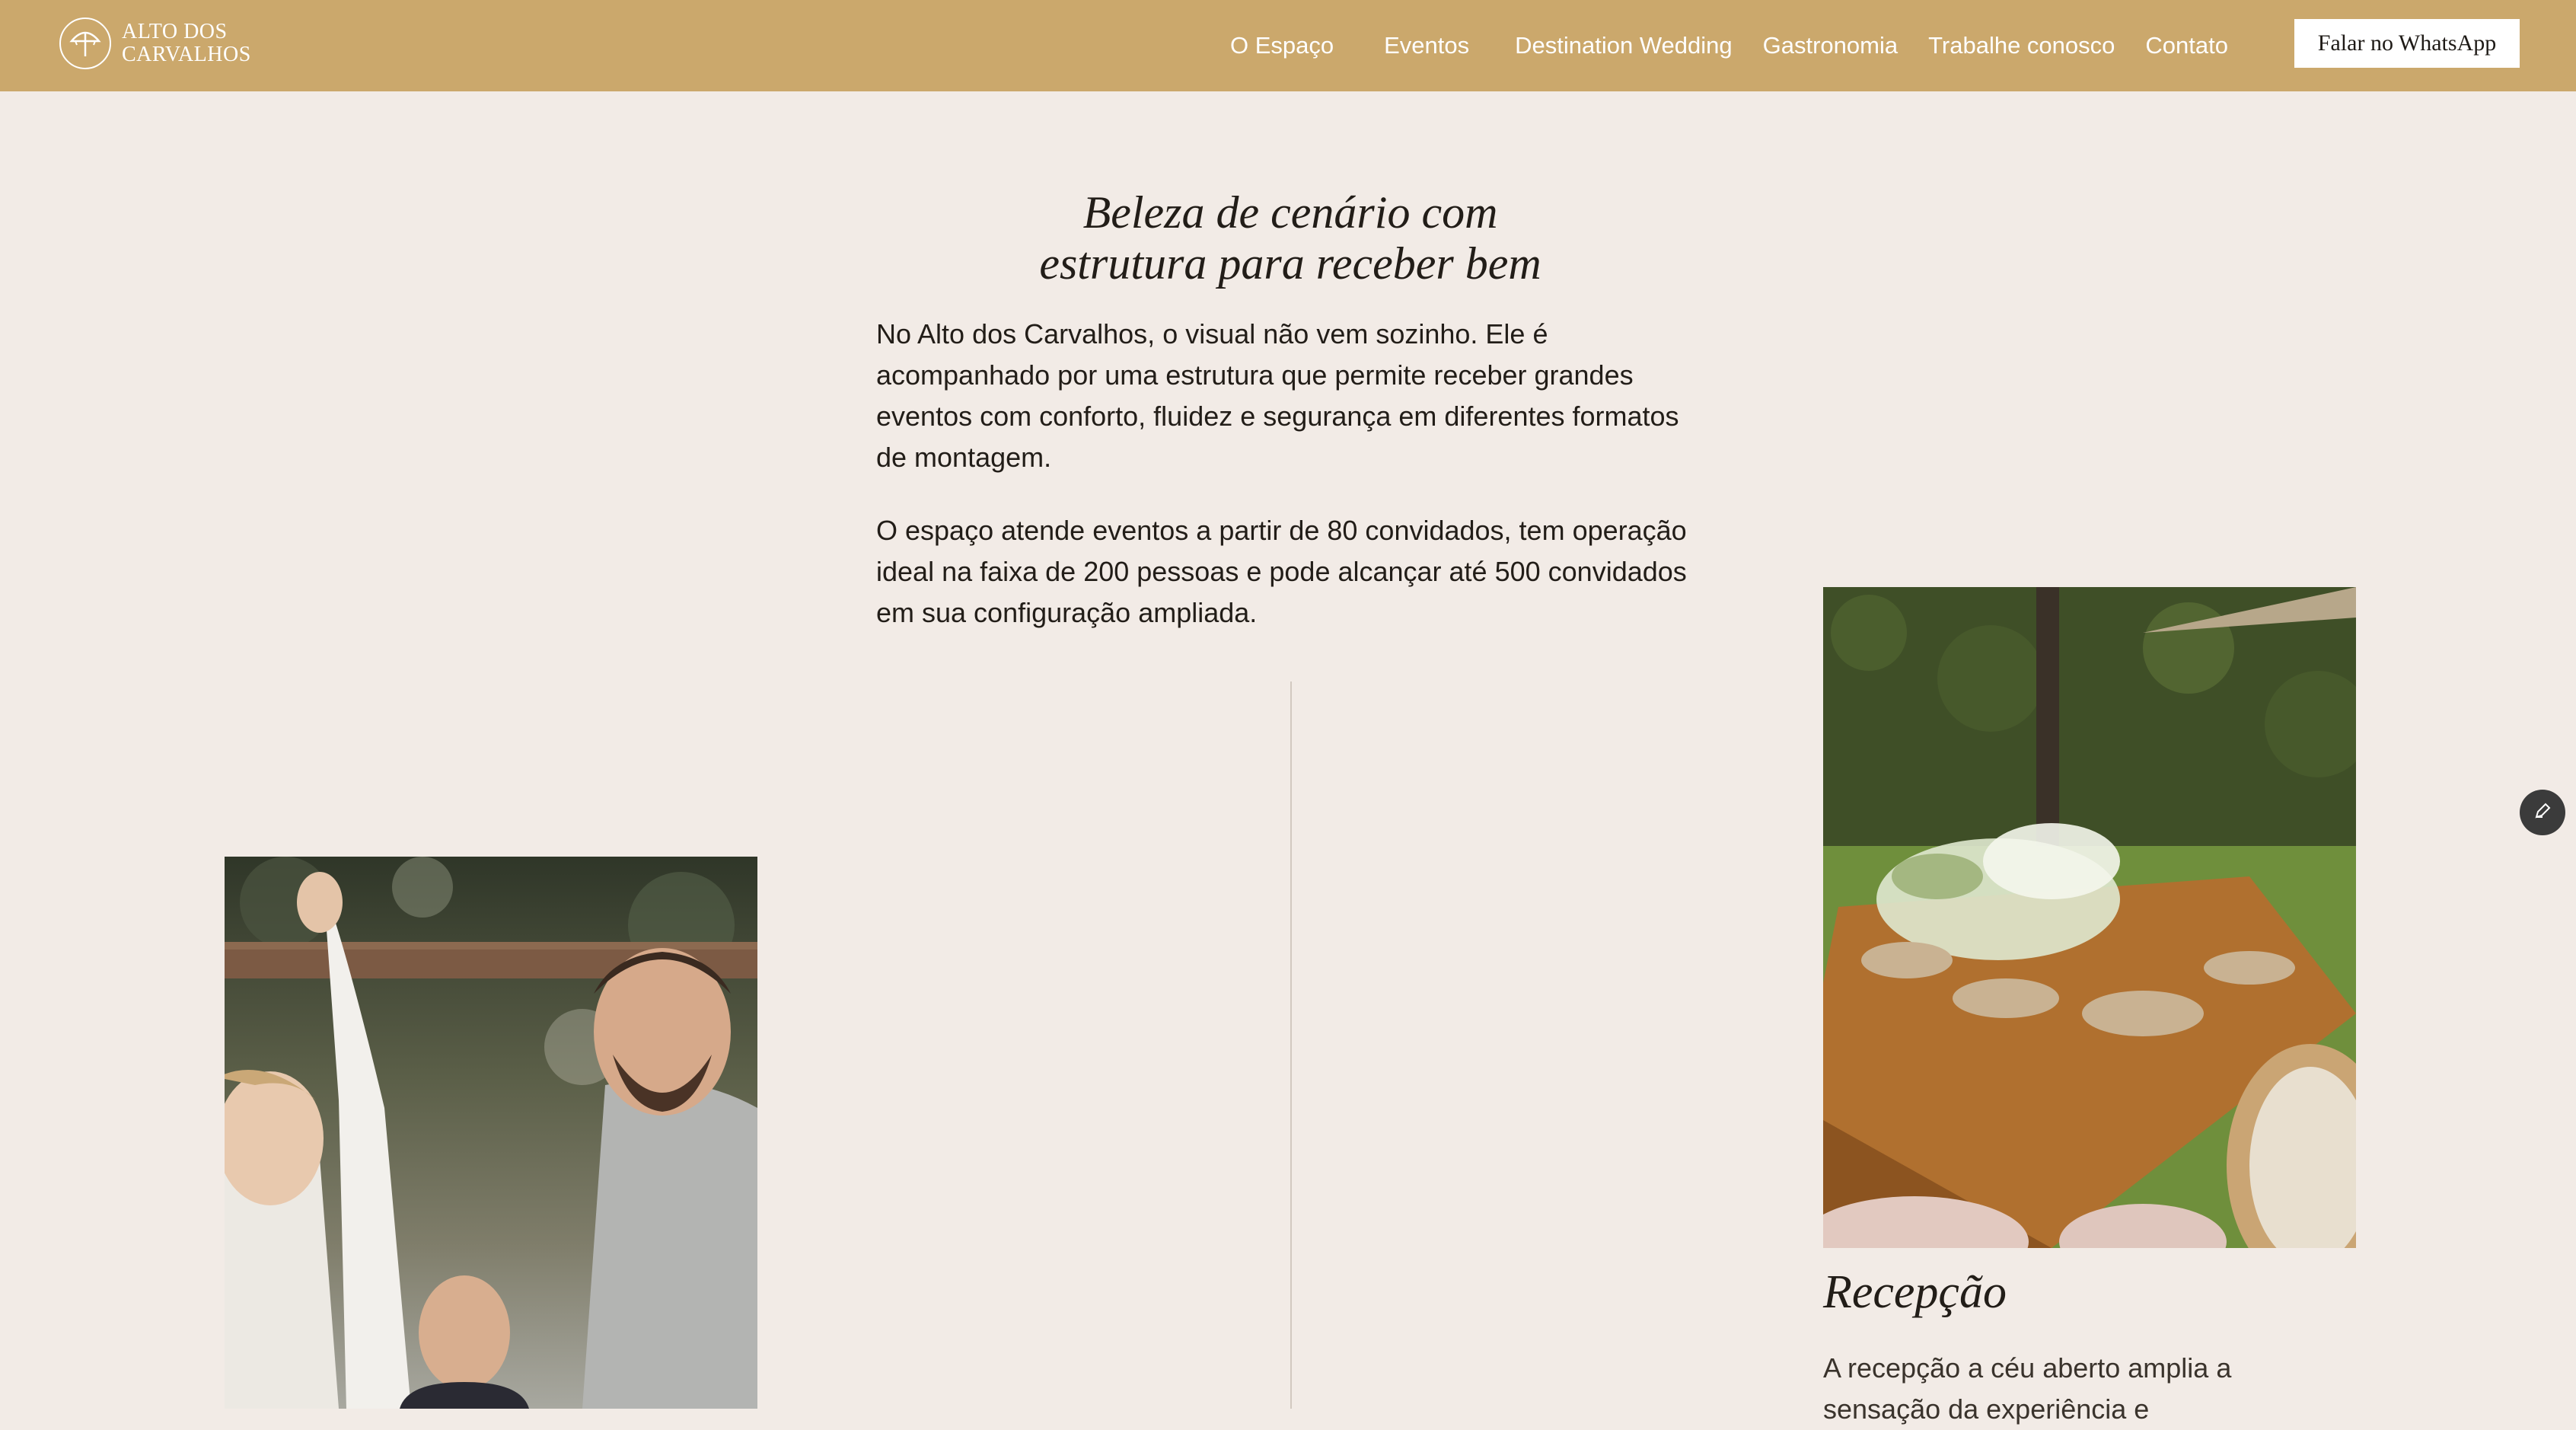 The width and height of the screenshot is (2576, 1430). What do you see at coordinates (2021, 45) in the screenshot?
I see `nav-item-trabalhe-conosco: Trabalhe conosco` at bounding box center [2021, 45].